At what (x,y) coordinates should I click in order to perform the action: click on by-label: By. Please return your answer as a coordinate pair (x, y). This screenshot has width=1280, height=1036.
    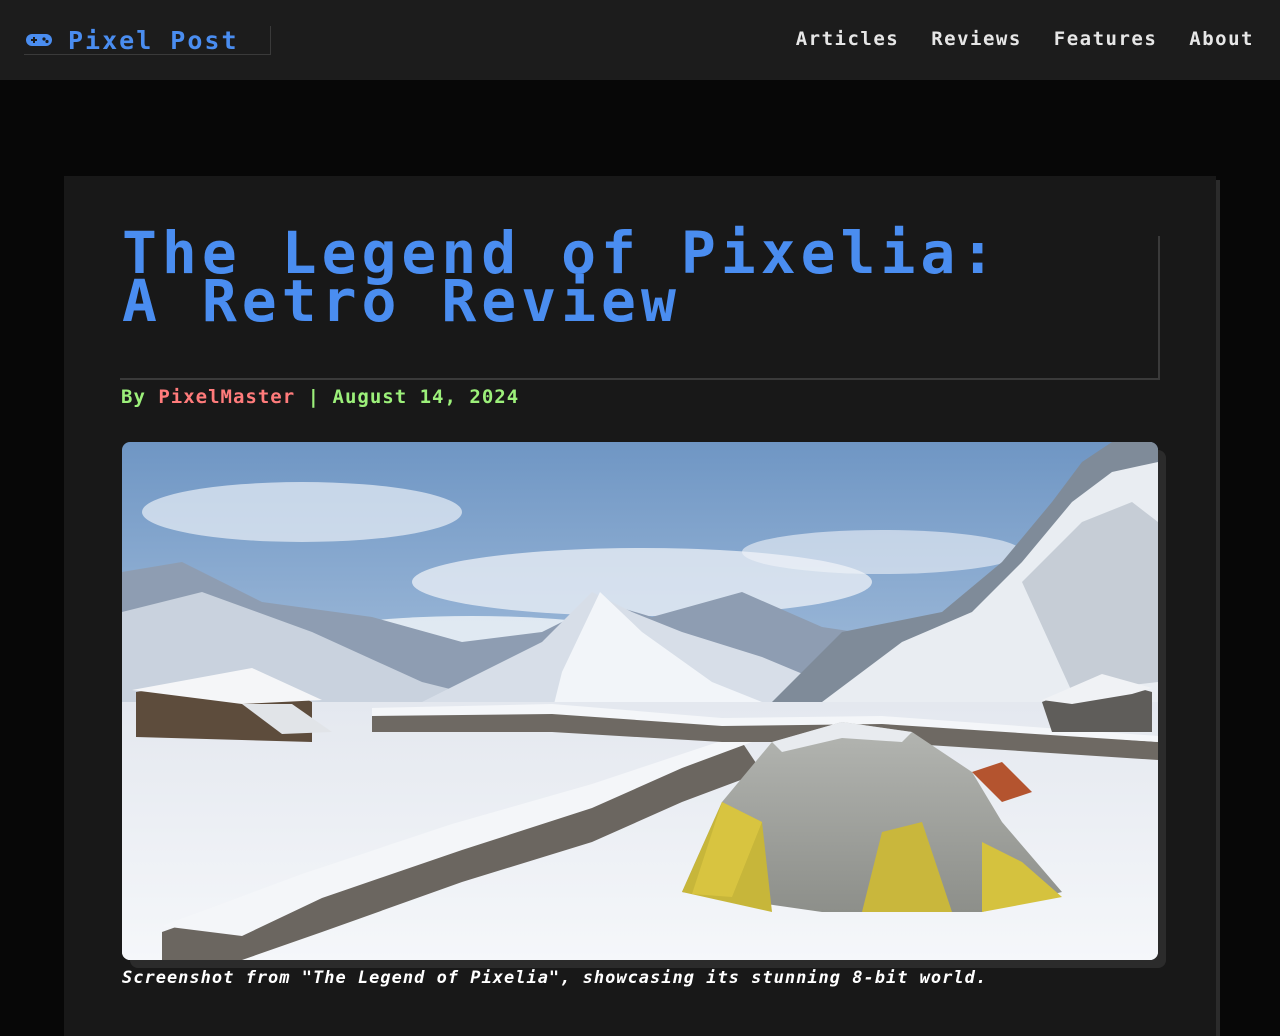
    Looking at the image, I should click on (133, 397).